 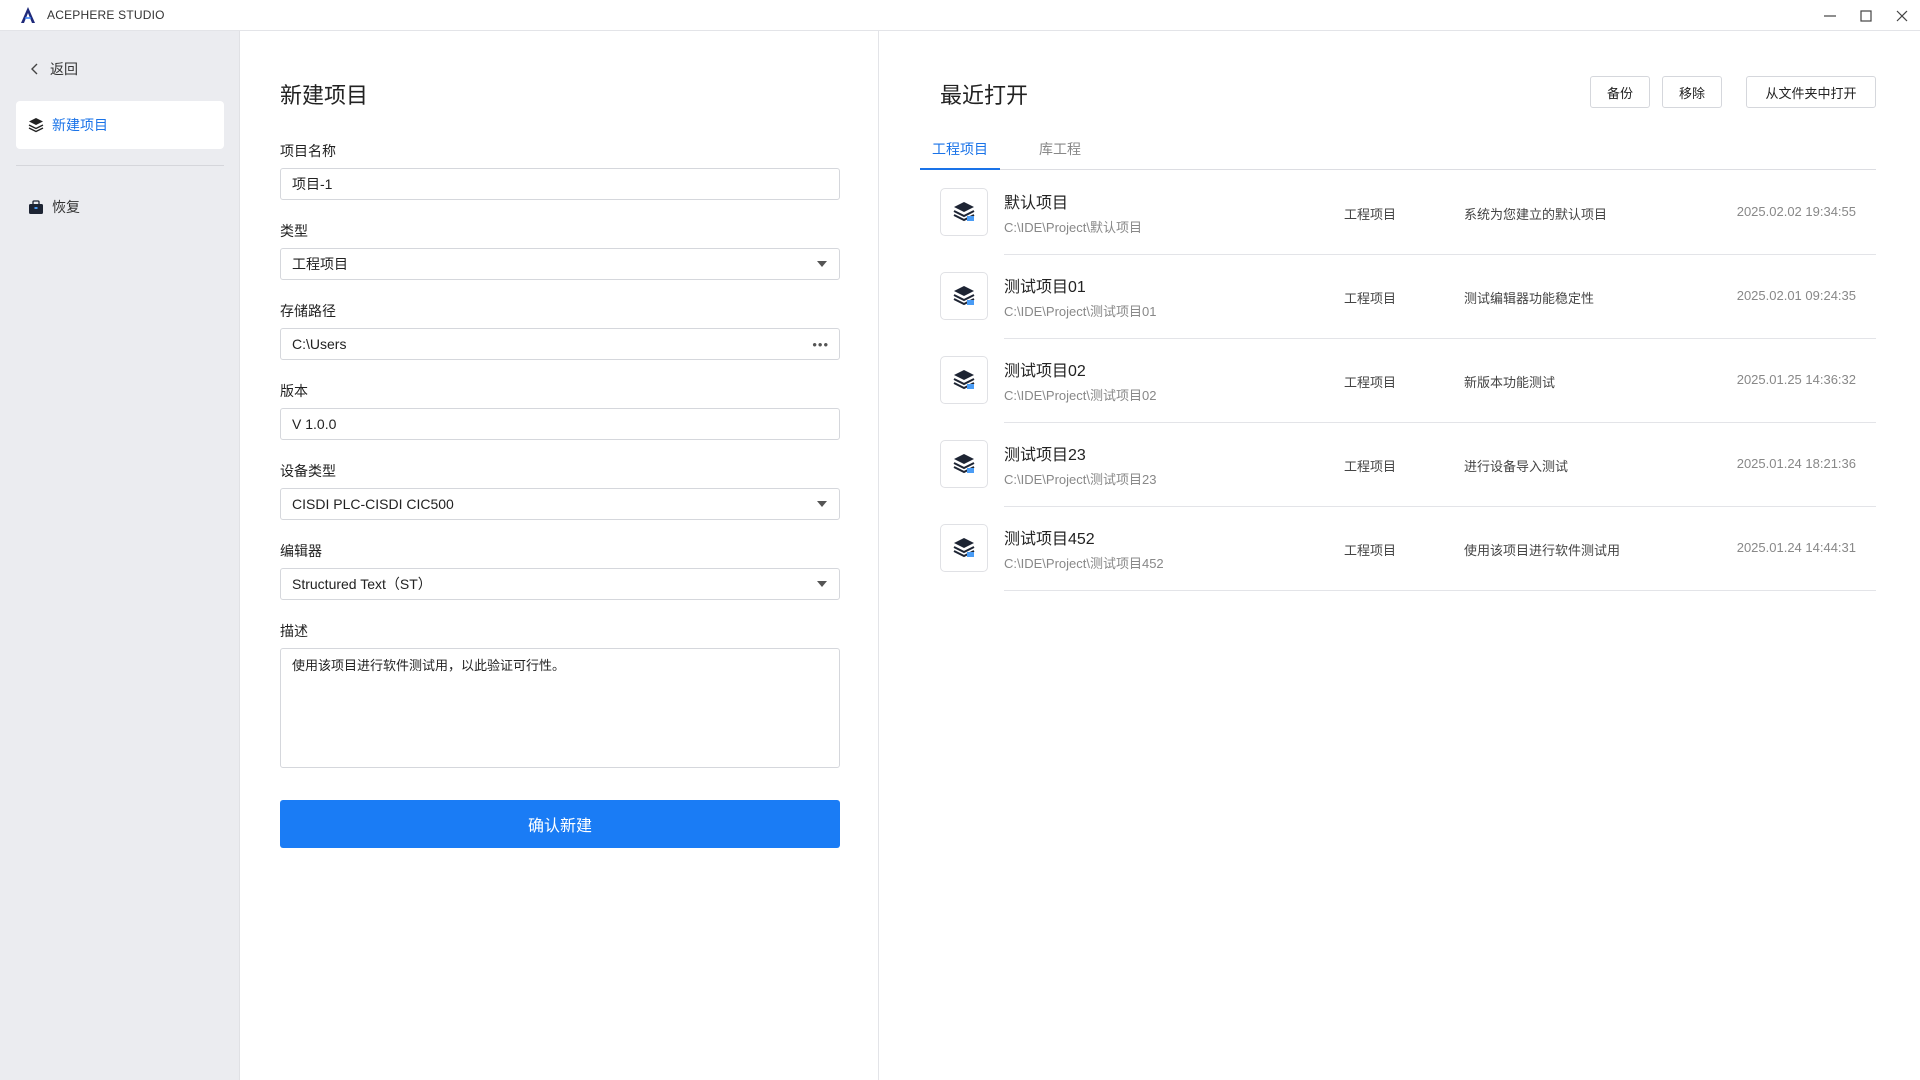 I want to click on project-description: 进行设备导入测试, so click(x=1516, y=466).